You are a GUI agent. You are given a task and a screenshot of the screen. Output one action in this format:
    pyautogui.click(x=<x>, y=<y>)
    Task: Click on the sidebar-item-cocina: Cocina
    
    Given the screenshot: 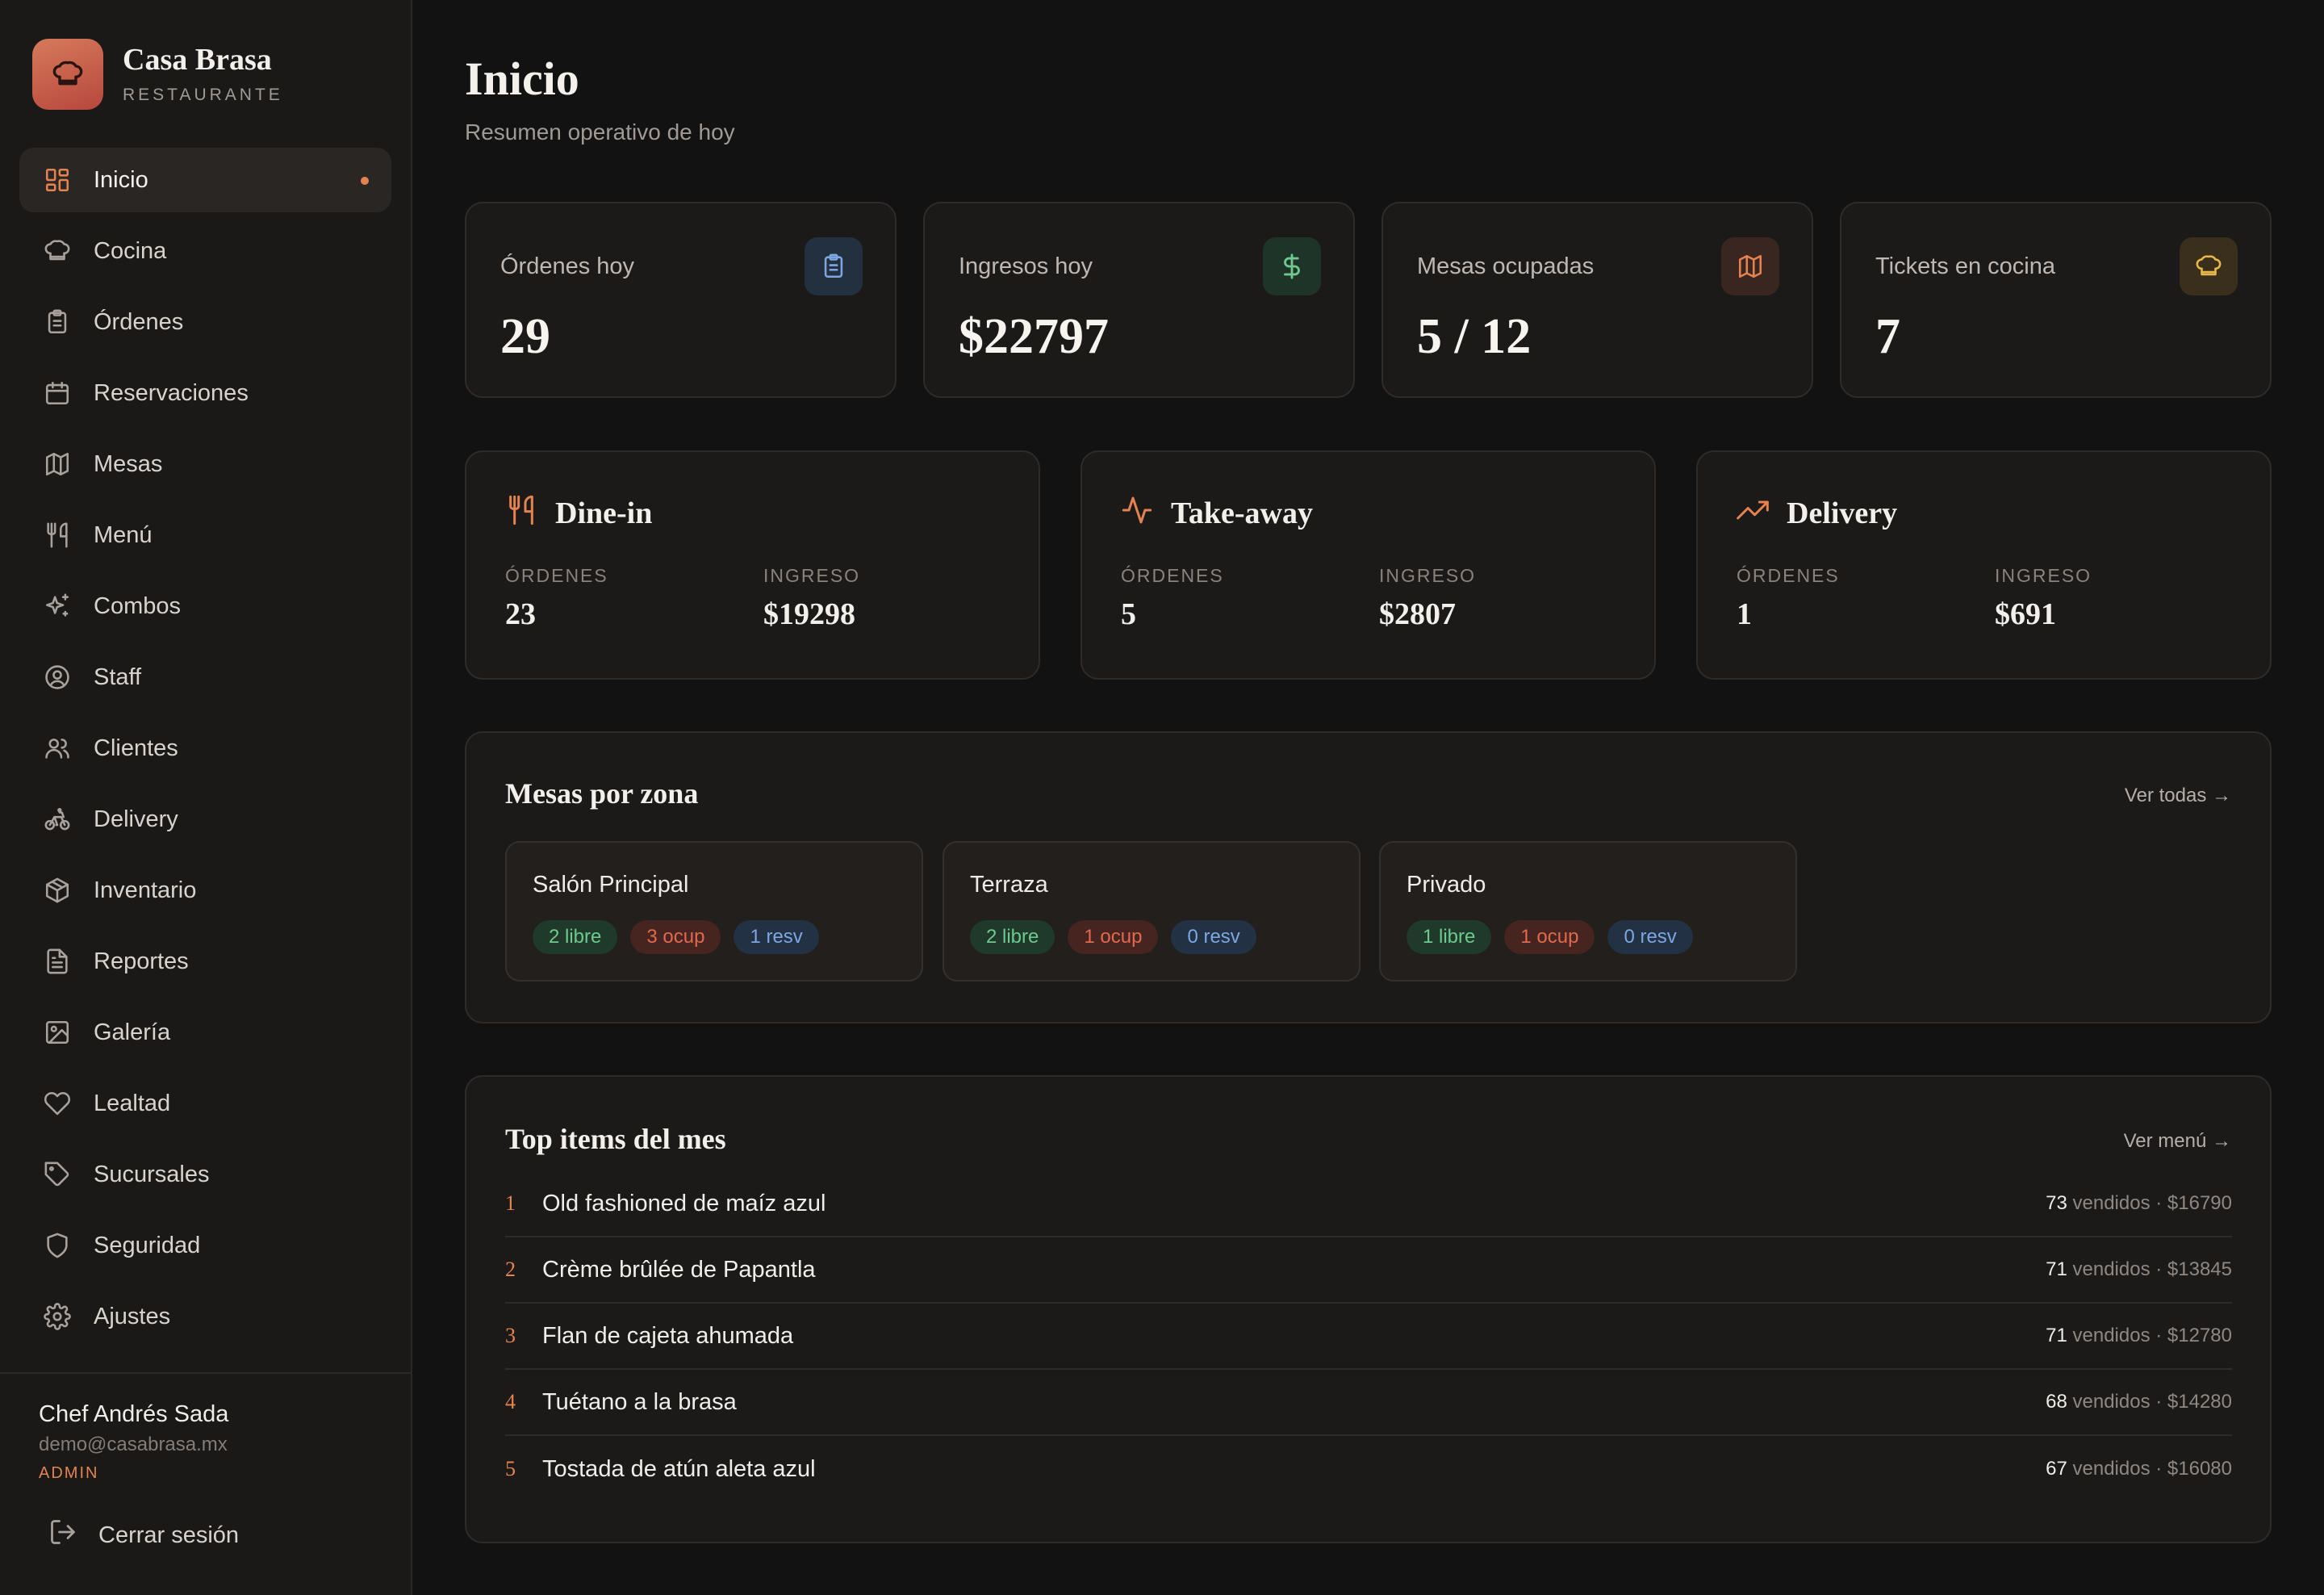 What is the action you would take?
    pyautogui.click(x=205, y=251)
    